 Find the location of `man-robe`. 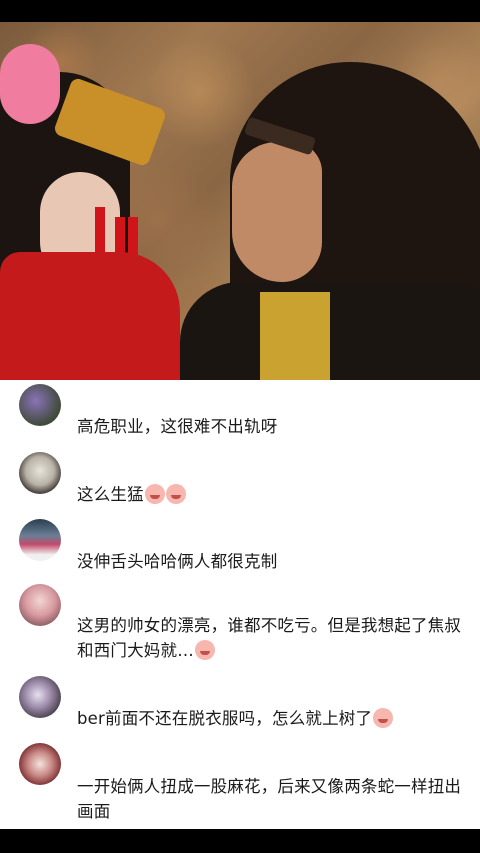

man-robe is located at coordinates (330, 331).